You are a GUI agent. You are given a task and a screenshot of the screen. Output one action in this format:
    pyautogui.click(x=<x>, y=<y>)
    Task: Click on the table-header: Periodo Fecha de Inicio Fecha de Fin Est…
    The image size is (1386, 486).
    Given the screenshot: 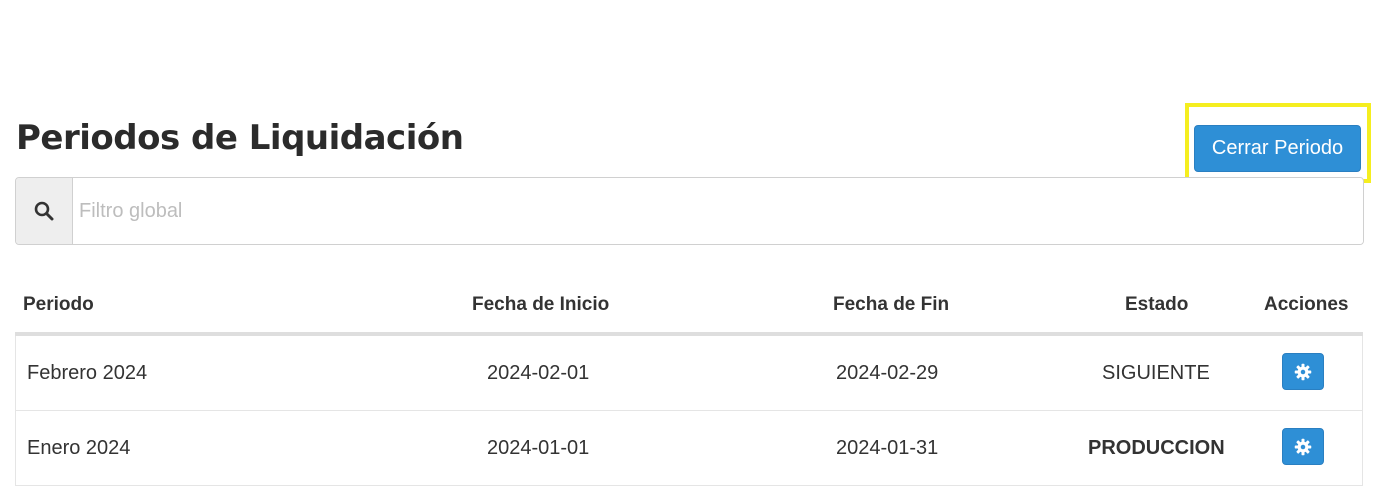 What is the action you would take?
    pyautogui.click(x=689, y=303)
    